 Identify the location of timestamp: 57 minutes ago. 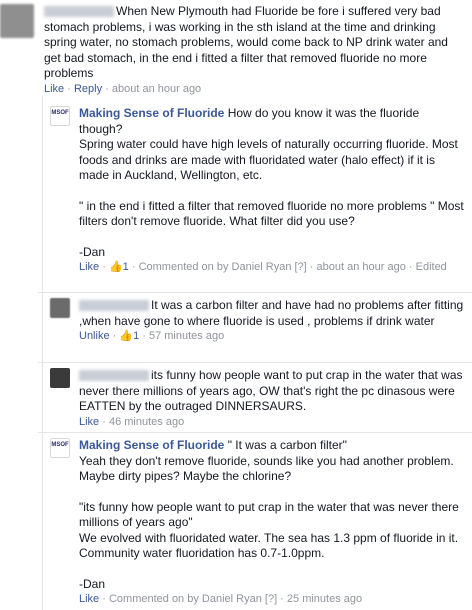
(186, 336).